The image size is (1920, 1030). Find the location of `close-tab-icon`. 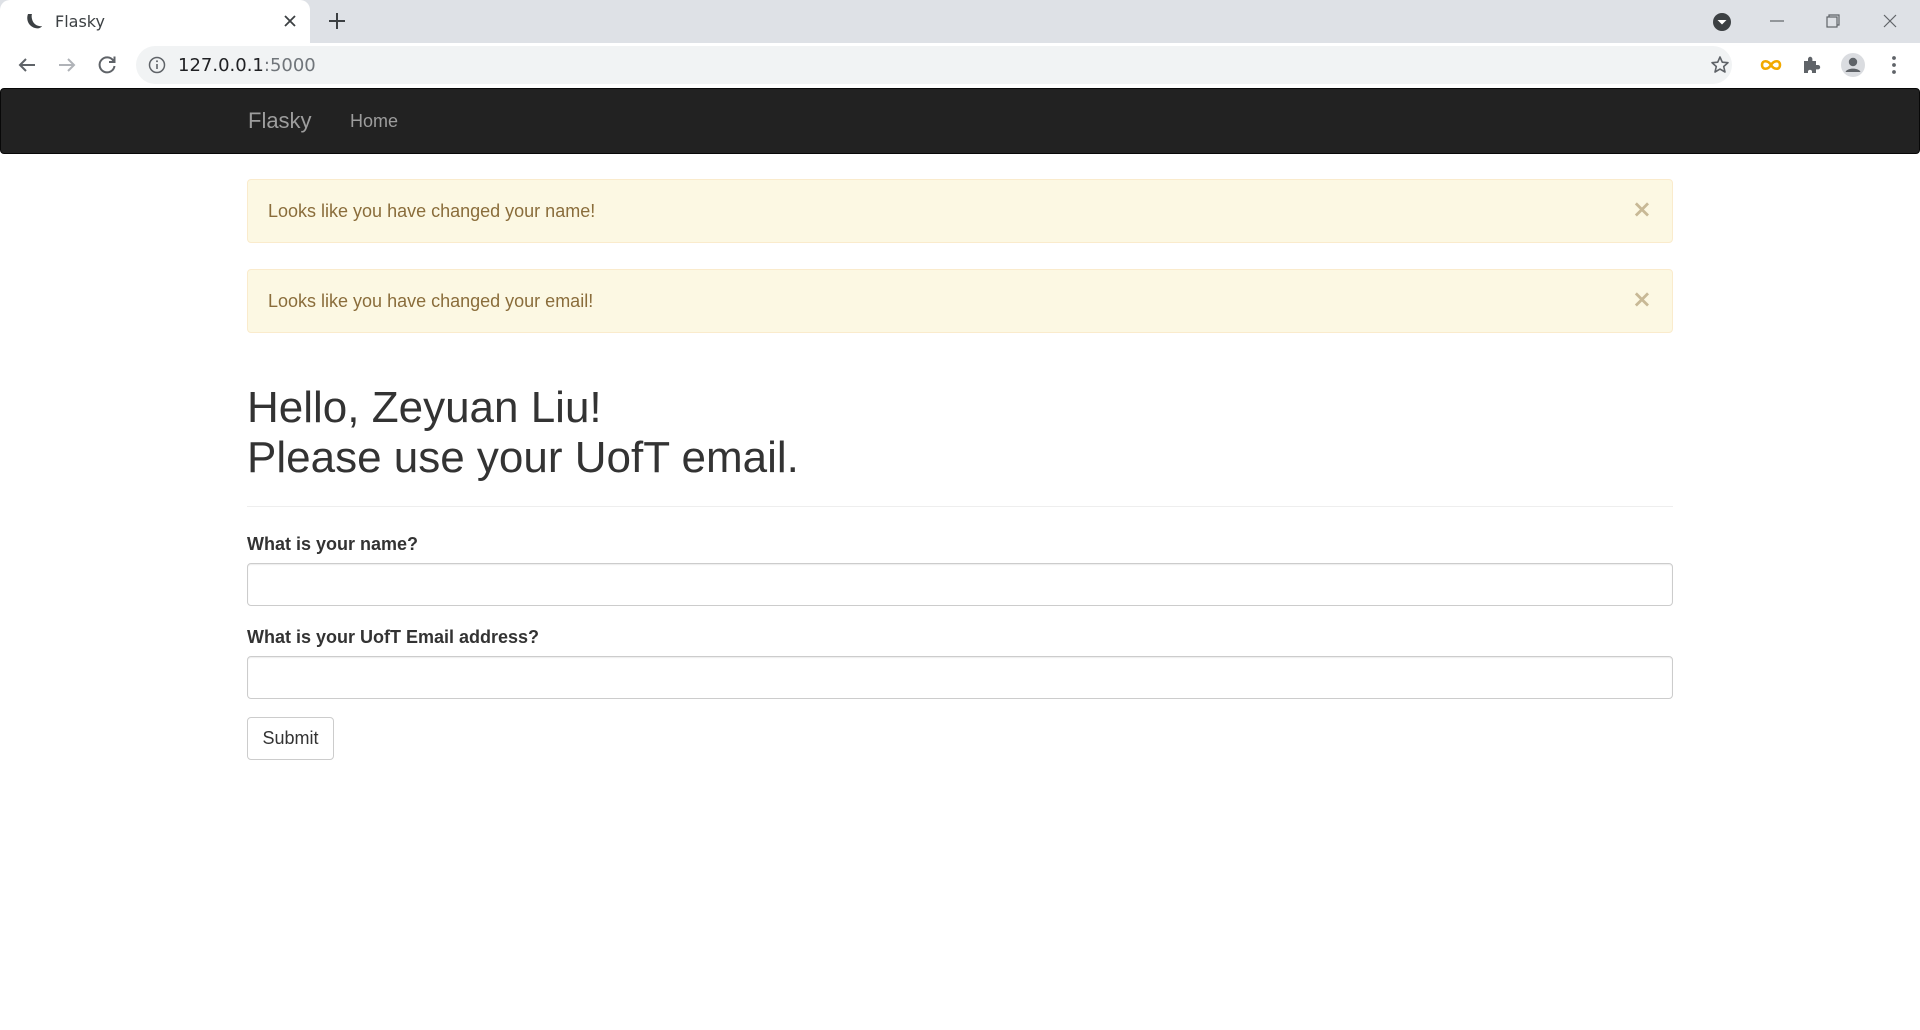

close-tab-icon is located at coordinates (290, 21).